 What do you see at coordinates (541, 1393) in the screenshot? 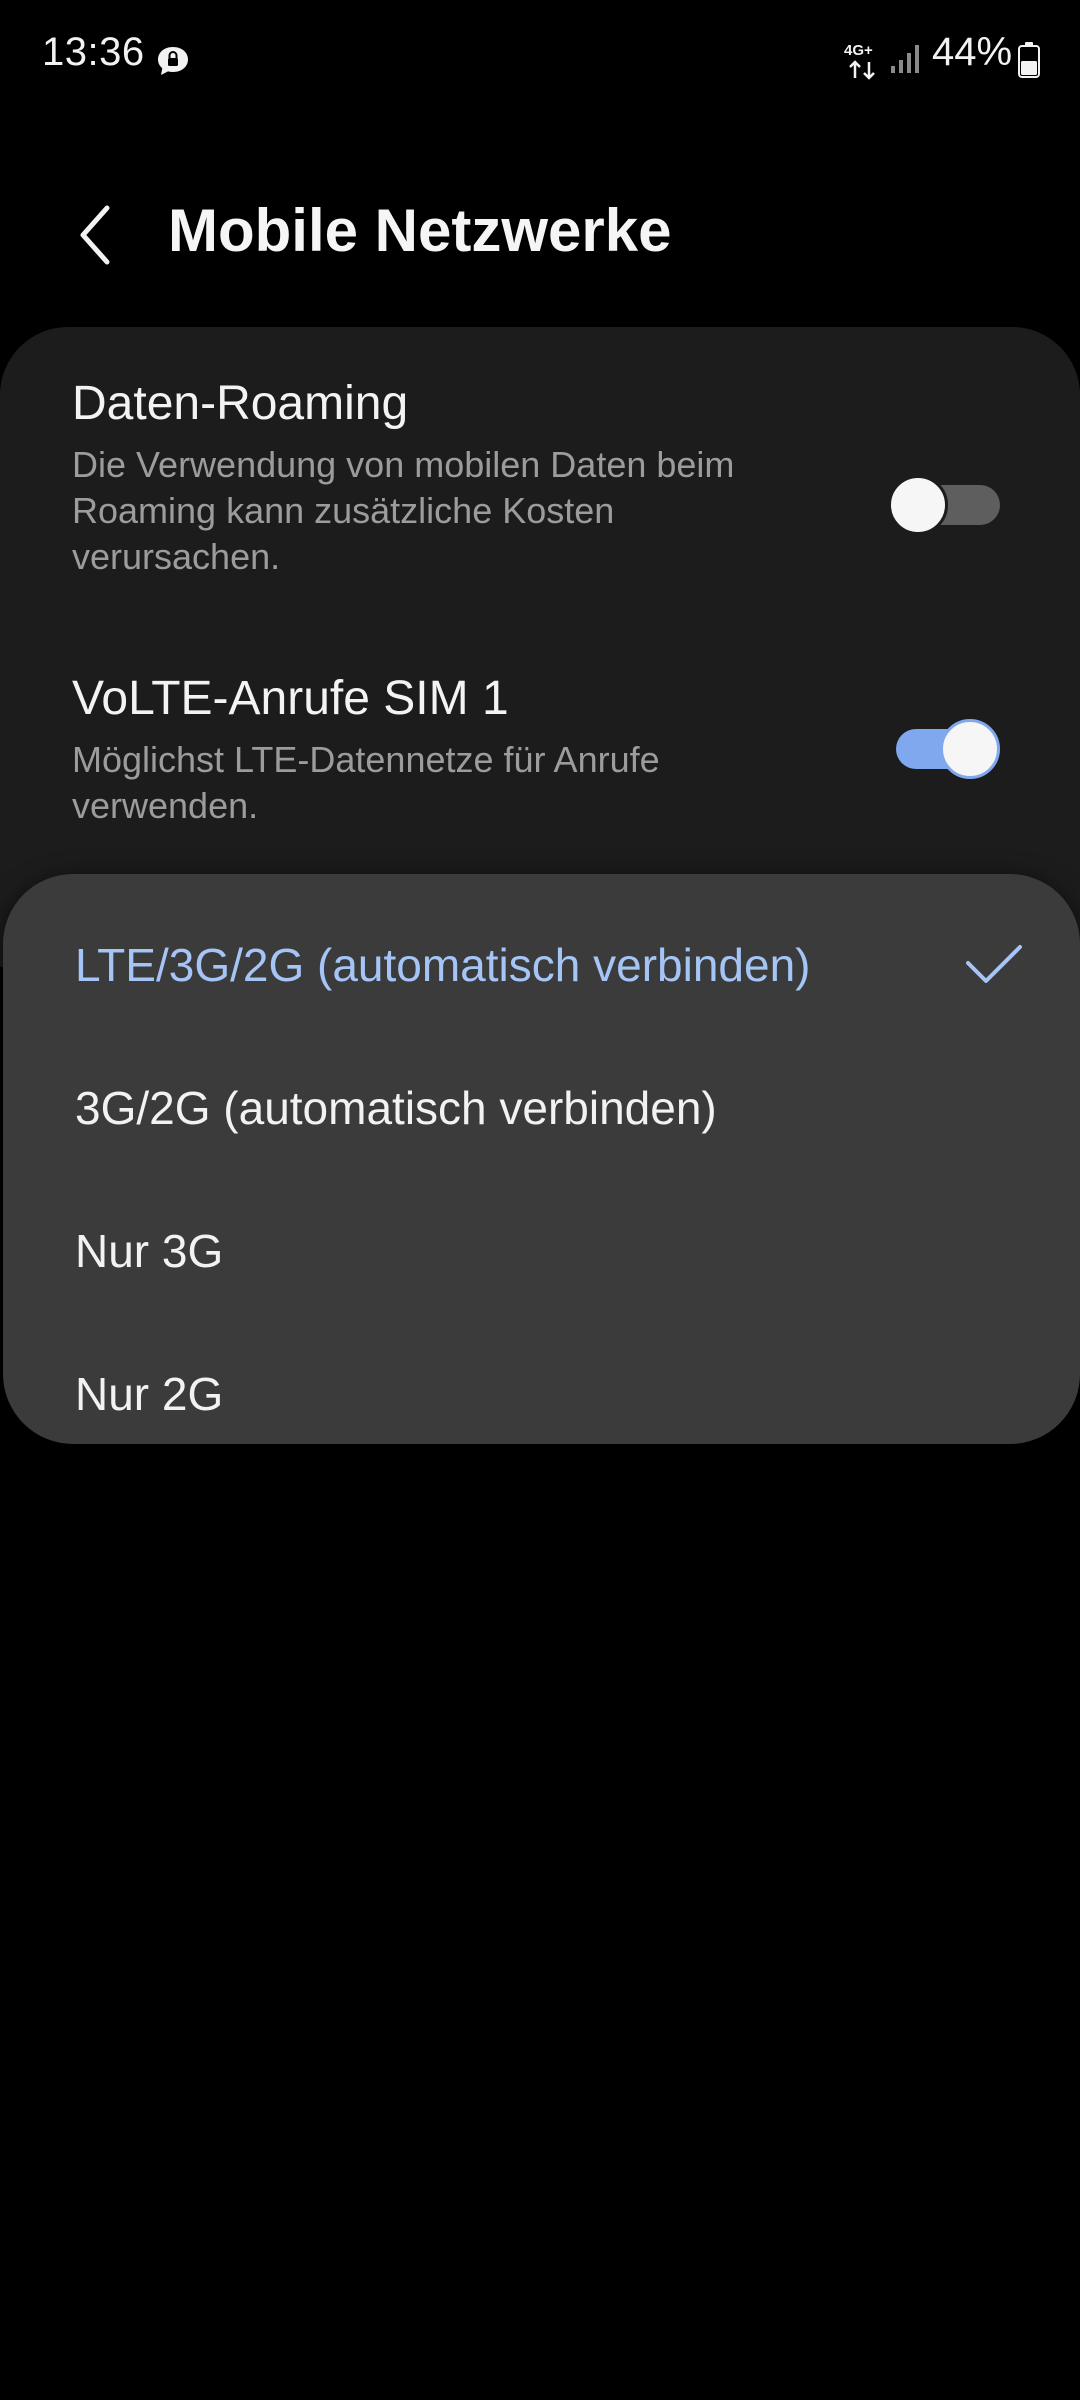
I see `option-2g-only: Nur 2G` at bounding box center [541, 1393].